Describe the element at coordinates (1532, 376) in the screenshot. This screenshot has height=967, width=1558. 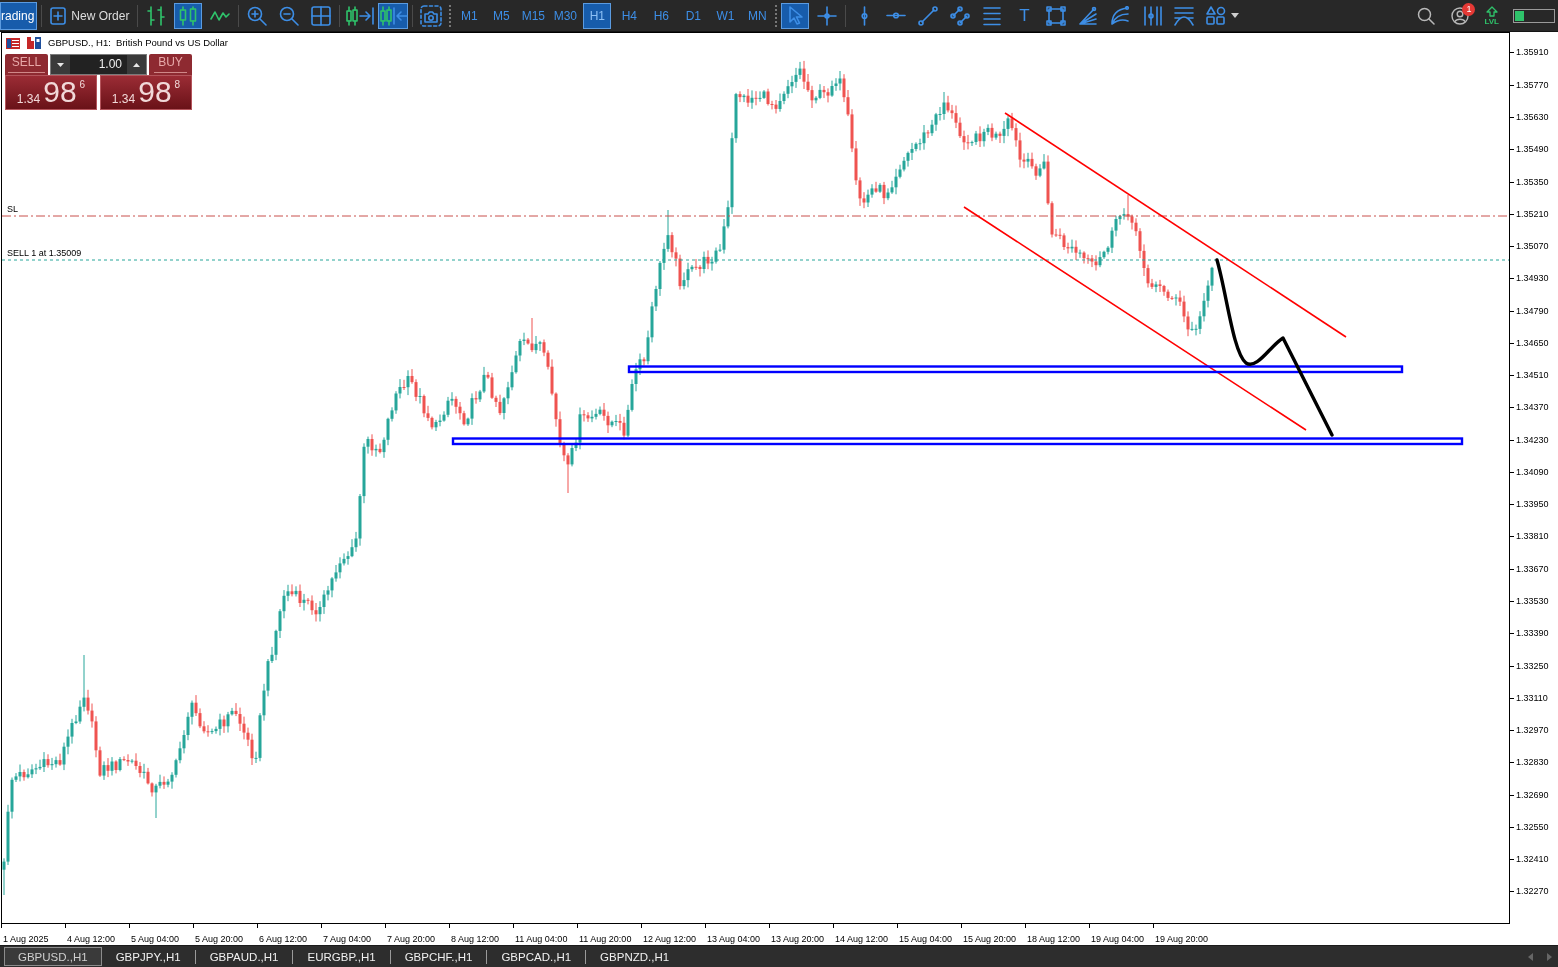
I see `price-label: 1.34510` at that location.